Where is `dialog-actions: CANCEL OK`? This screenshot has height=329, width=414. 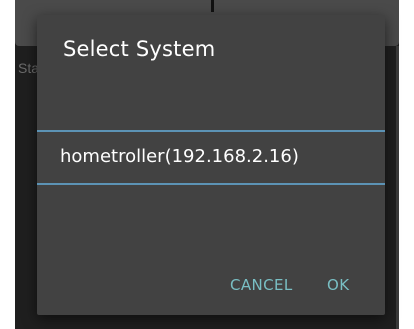 dialog-actions: CANCEL OK is located at coordinates (211, 285).